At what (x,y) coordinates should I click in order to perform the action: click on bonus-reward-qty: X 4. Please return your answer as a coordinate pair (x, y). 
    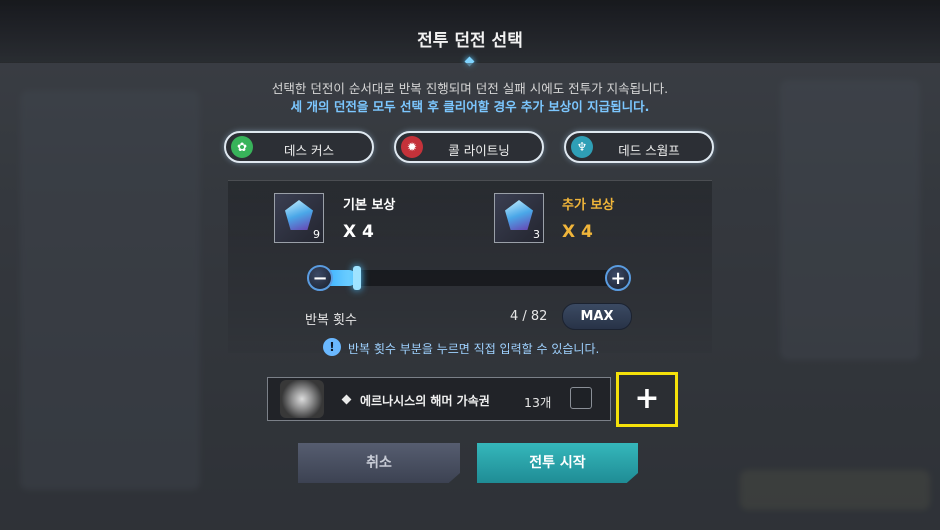
    Looking at the image, I should click on (577, 232).